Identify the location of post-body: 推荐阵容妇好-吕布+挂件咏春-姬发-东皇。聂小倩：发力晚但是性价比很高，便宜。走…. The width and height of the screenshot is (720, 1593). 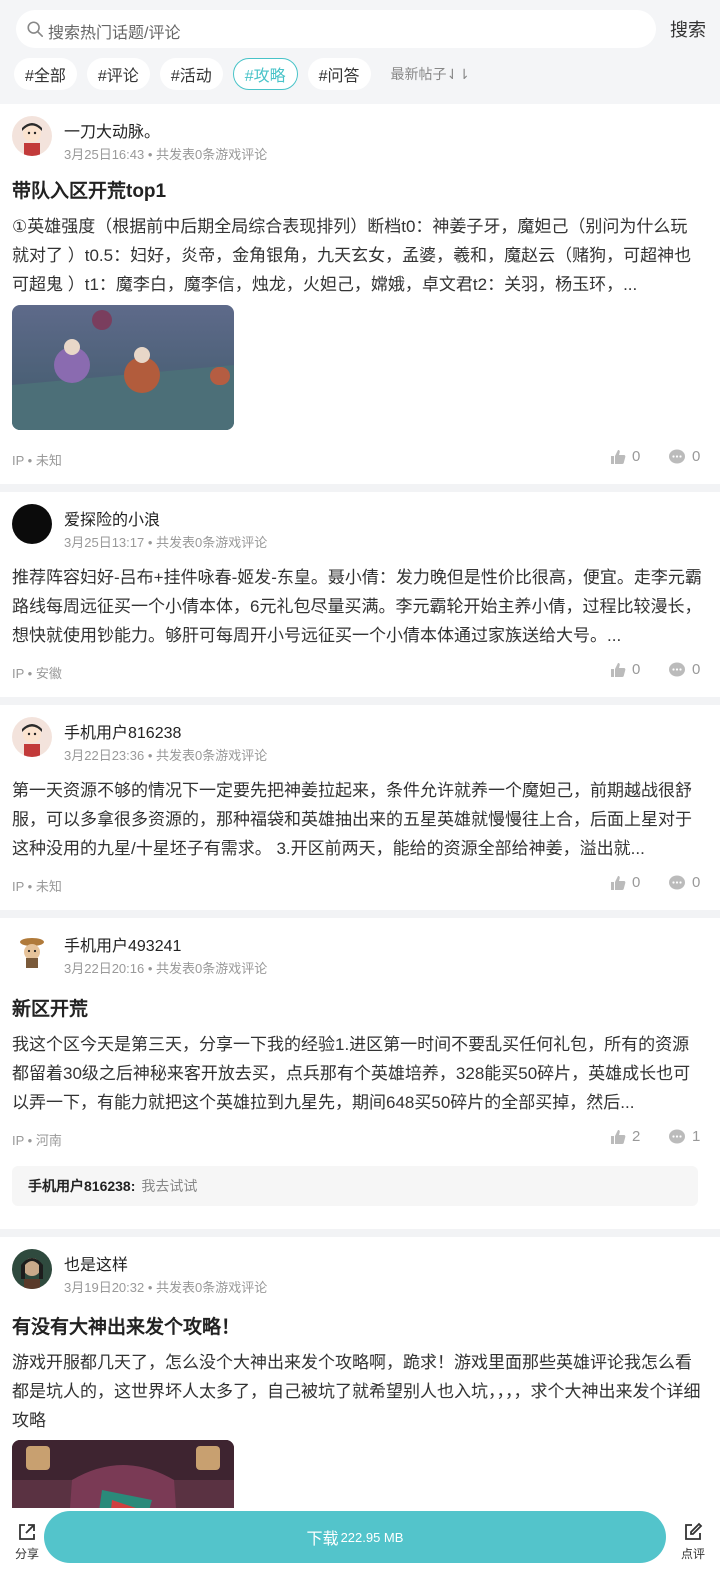
(357, 606).